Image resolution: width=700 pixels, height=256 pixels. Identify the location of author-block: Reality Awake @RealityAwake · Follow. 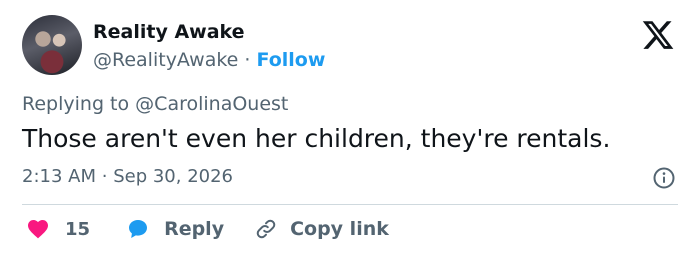
(209, 46).